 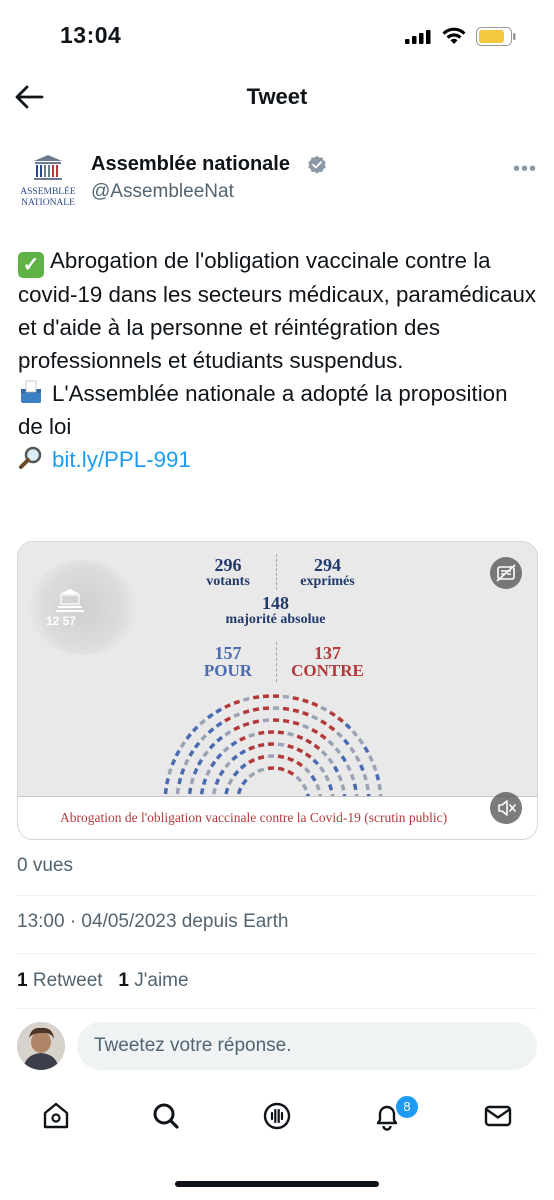 What do you see at coordinates (506, 808) in the screenshot?
I see `mute-button` at bounding box center [506, 808].